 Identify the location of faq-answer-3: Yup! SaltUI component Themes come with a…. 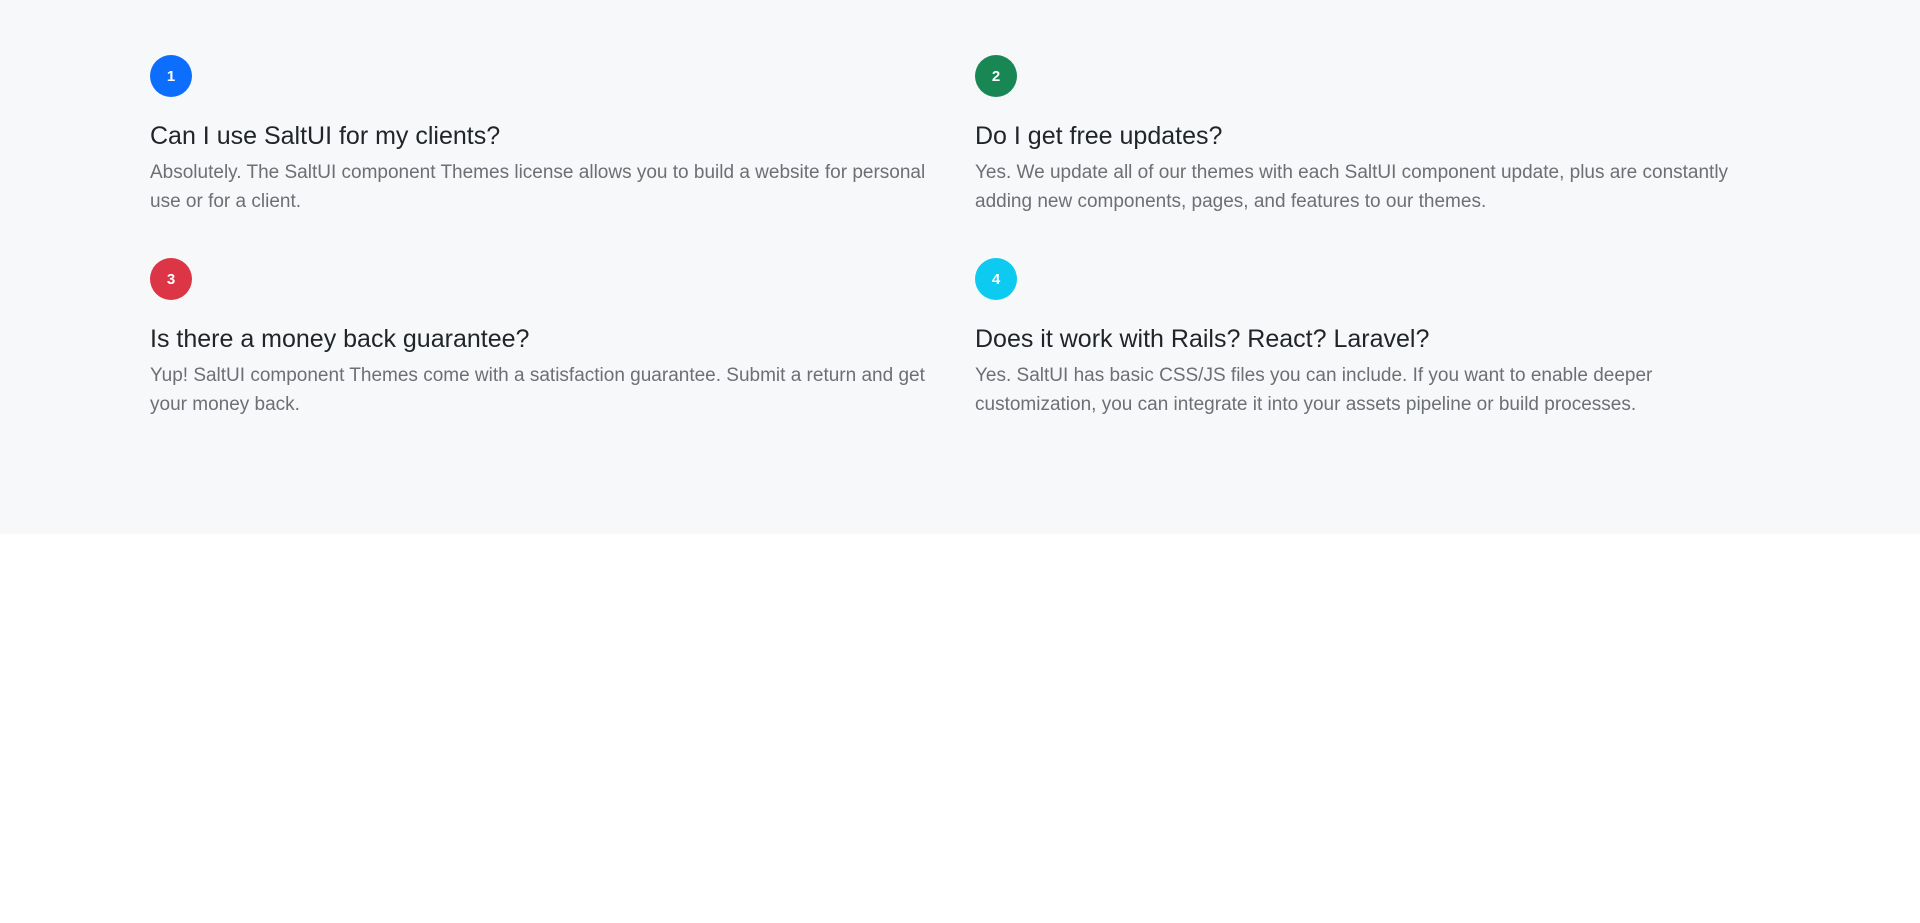
(537, 390).